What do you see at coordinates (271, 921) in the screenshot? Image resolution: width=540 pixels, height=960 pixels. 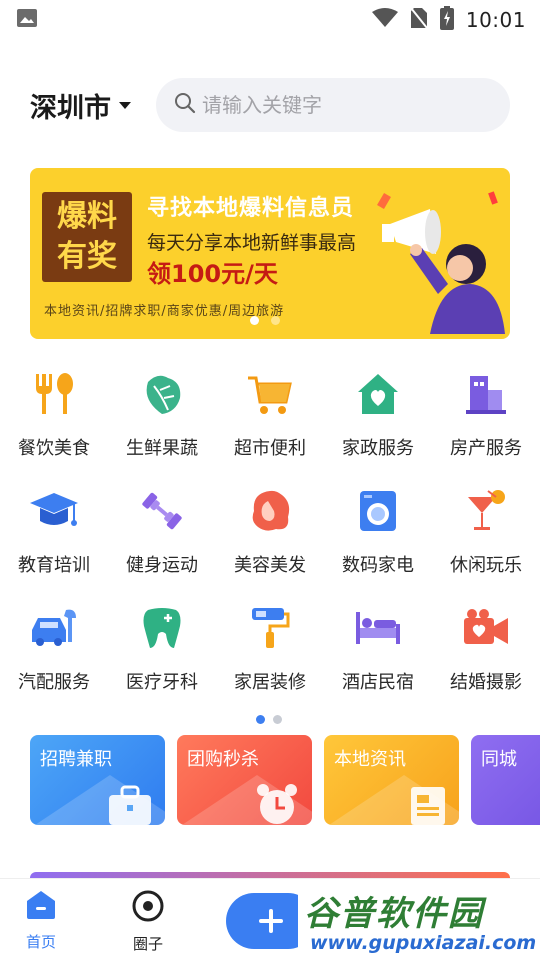 I see `plus-icon` at bounding box center [271, 921].